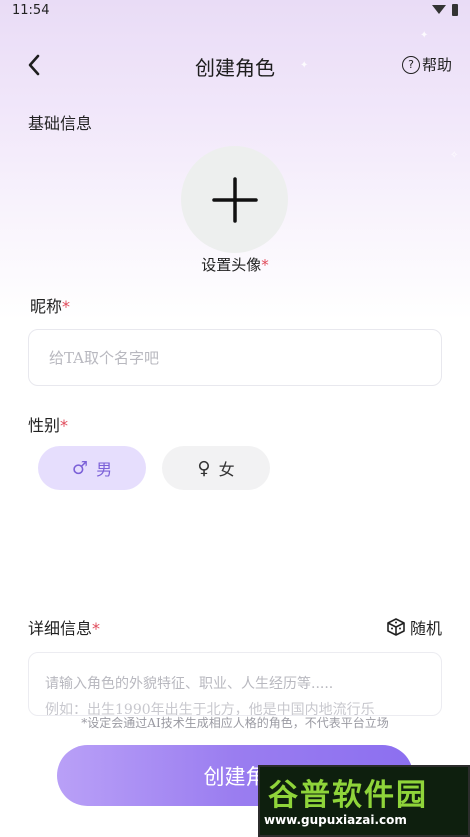  Describe the element at coordinates (235, 723) in the screenshot. I see `disclaimer-text: *设定会通过AI技术生成相应人格的角色，不代表平台立场` at that location.